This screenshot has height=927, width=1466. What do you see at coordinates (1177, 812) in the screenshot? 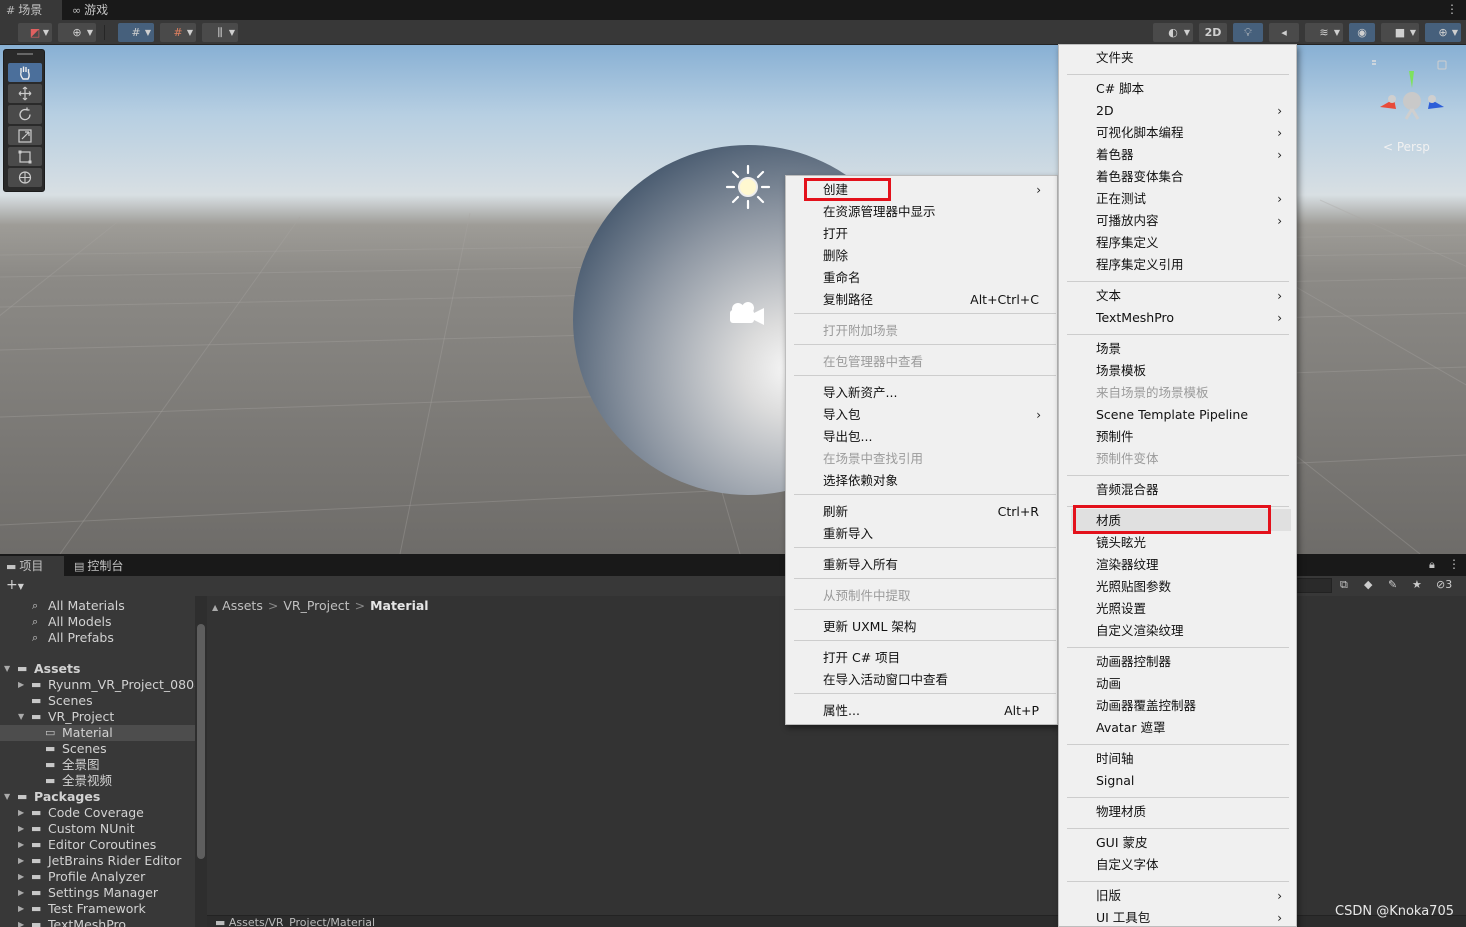
I see `create-menu-item: 物理材质` at bounding box center [1177, 812].